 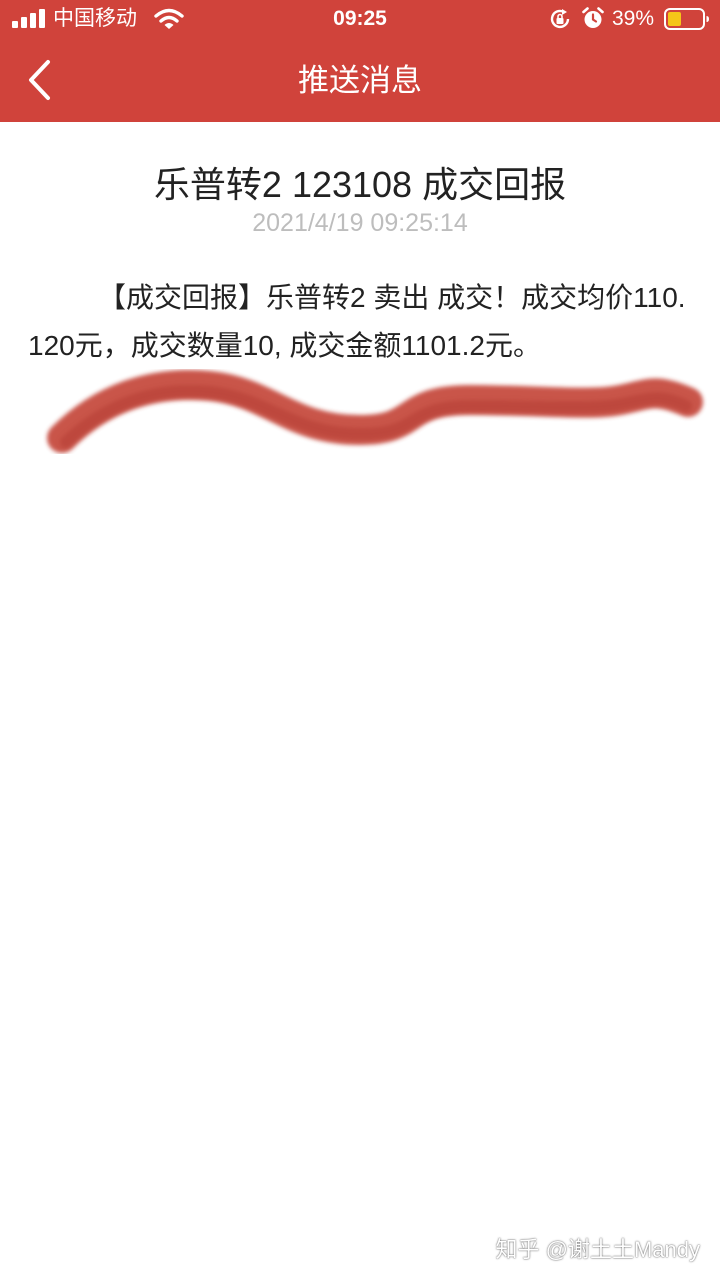 What do you see at coordinates (360, 20) in the screenshot?
I see `status-bar: 中国移动 09:25 39%` at bounding box center [360, 20].